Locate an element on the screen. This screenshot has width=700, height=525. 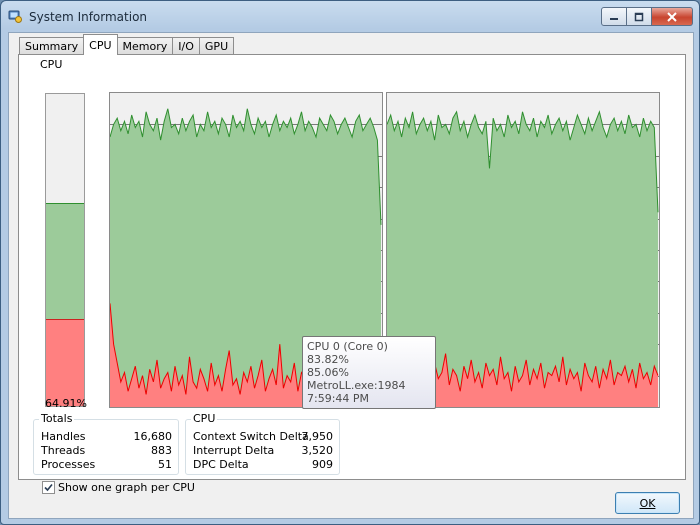
title-bar: System Information is located at coordinates (350, 16).